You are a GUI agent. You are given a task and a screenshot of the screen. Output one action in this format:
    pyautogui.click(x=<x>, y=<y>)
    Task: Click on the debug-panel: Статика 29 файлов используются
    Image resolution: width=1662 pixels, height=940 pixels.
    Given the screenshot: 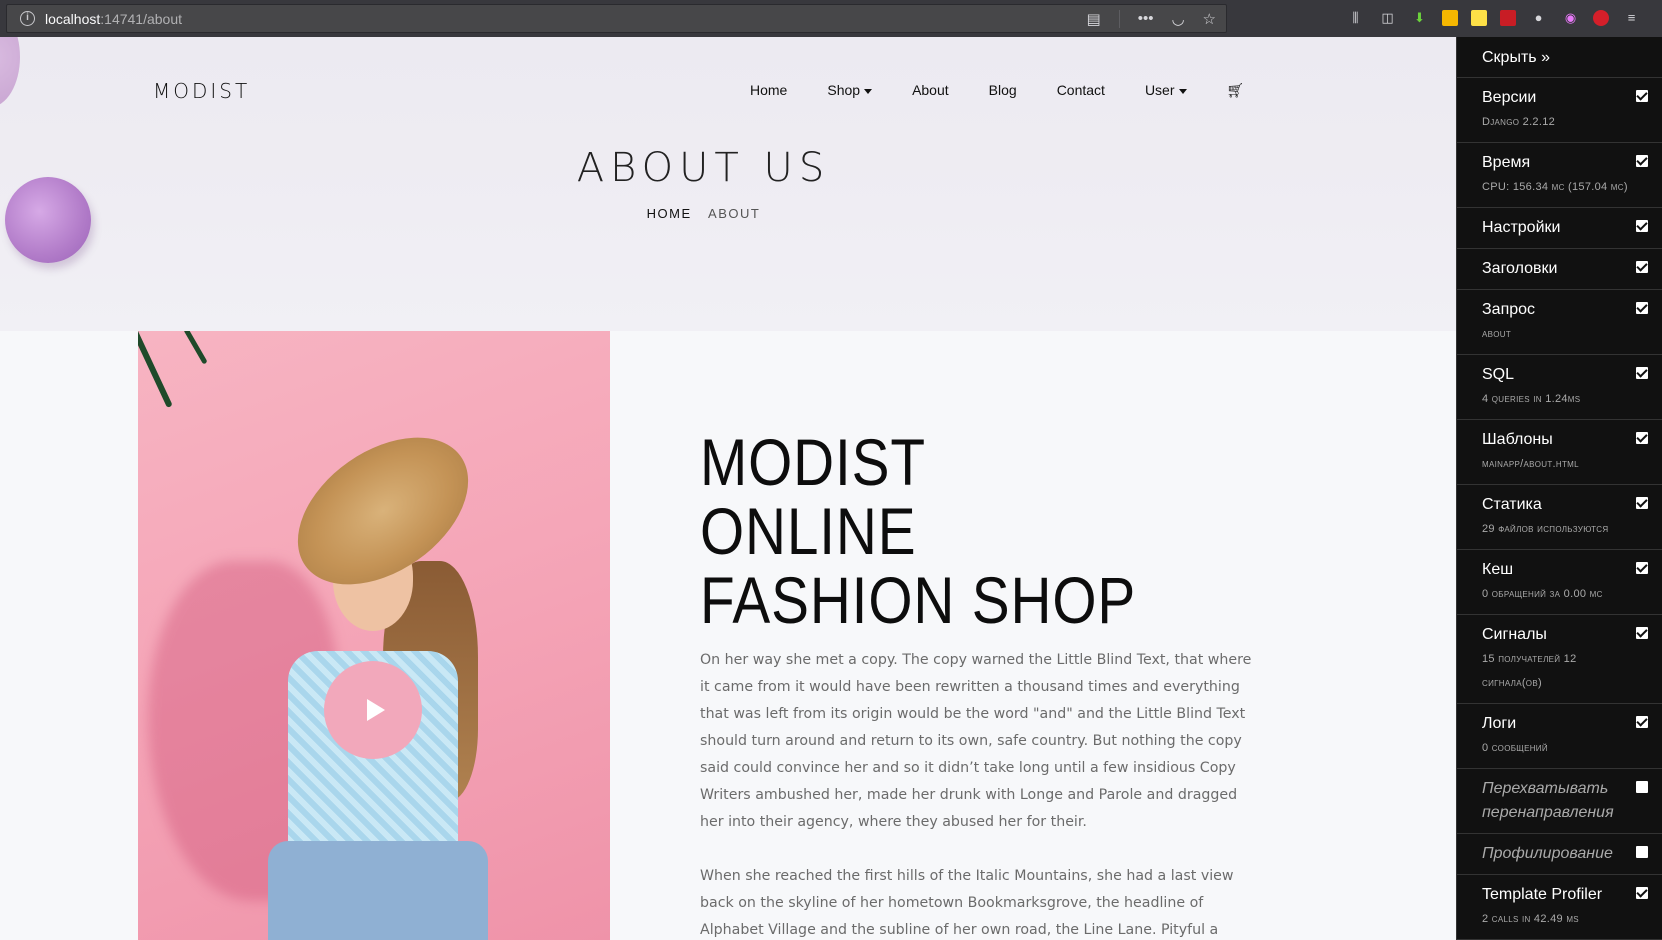 What is the action you would take?
    pyautogui.click(x=1559, y=517)
    